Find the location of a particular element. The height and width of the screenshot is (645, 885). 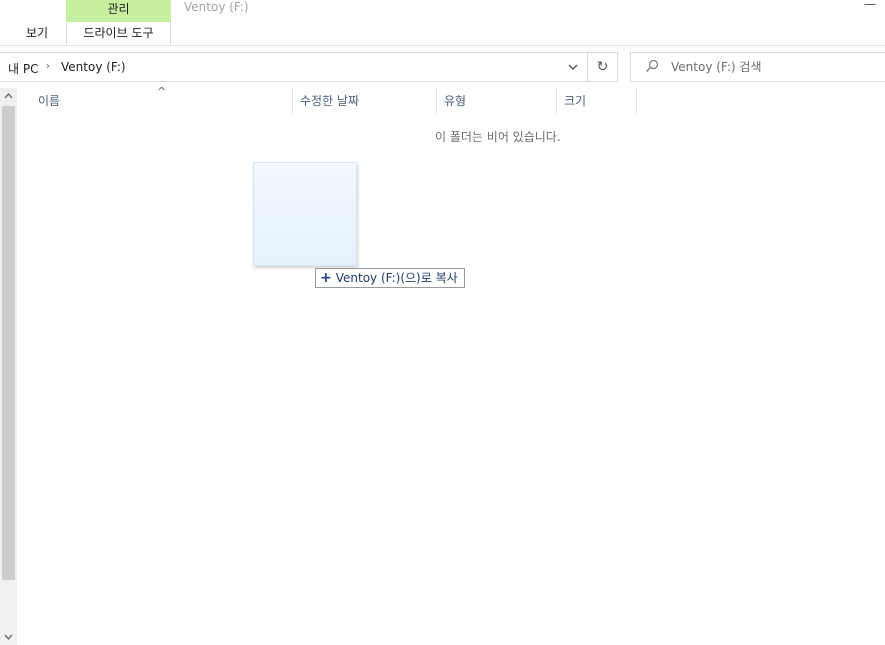

drag-tooltip-text: Ventoy (F:)(으)로 복사 is located at coordinates (396, 278).